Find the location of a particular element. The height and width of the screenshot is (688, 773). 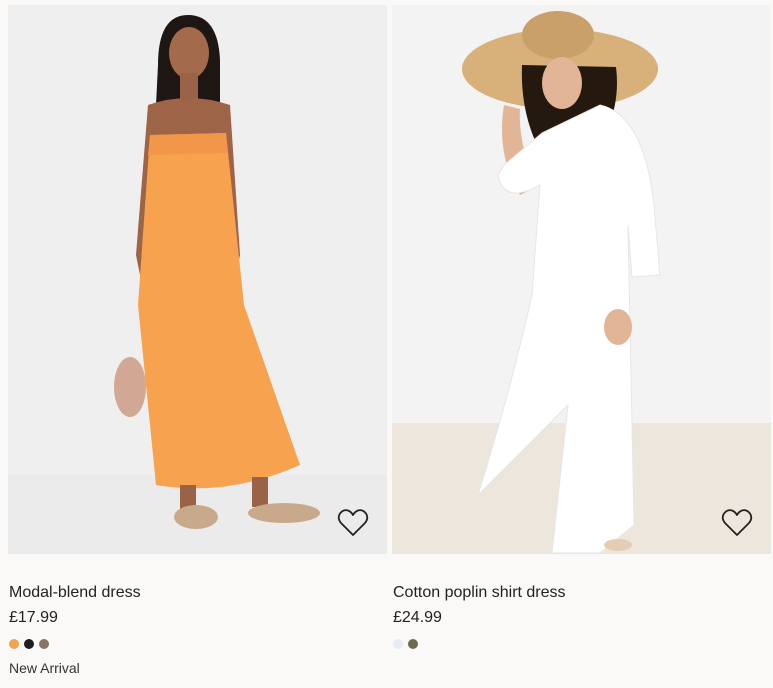

color-swatch-brown is located at coordinates (44, 644).